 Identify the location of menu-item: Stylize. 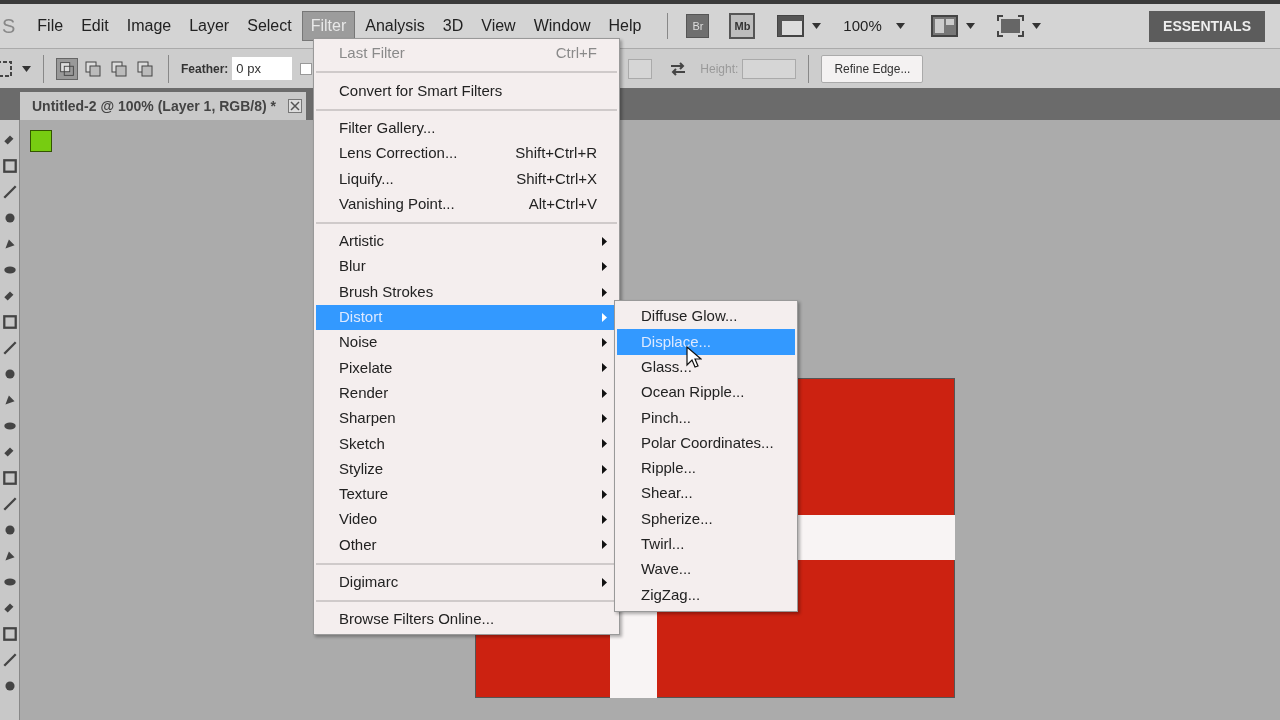
(466, 469).